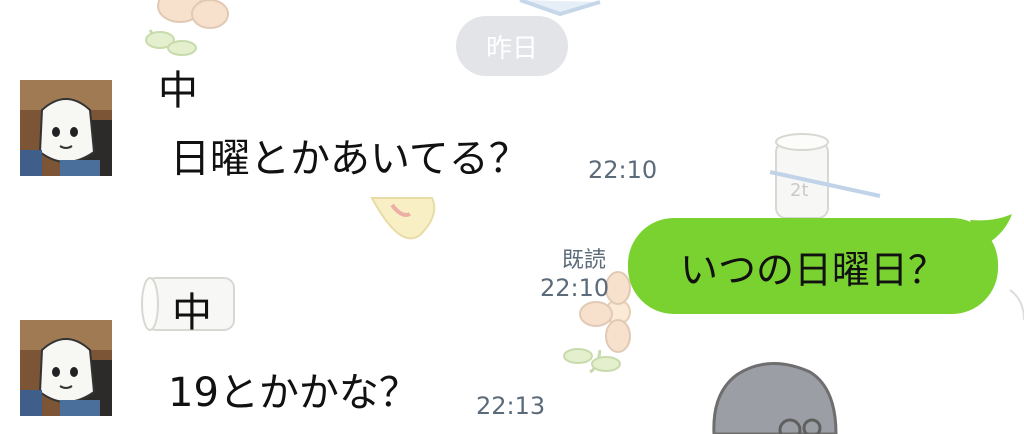 Image resolution: width=1024 pixels, height=434 pixels. Describe the element at coordinates (511, 406) in the screenshot. I see `message-timestamp: 22:13` at that location.